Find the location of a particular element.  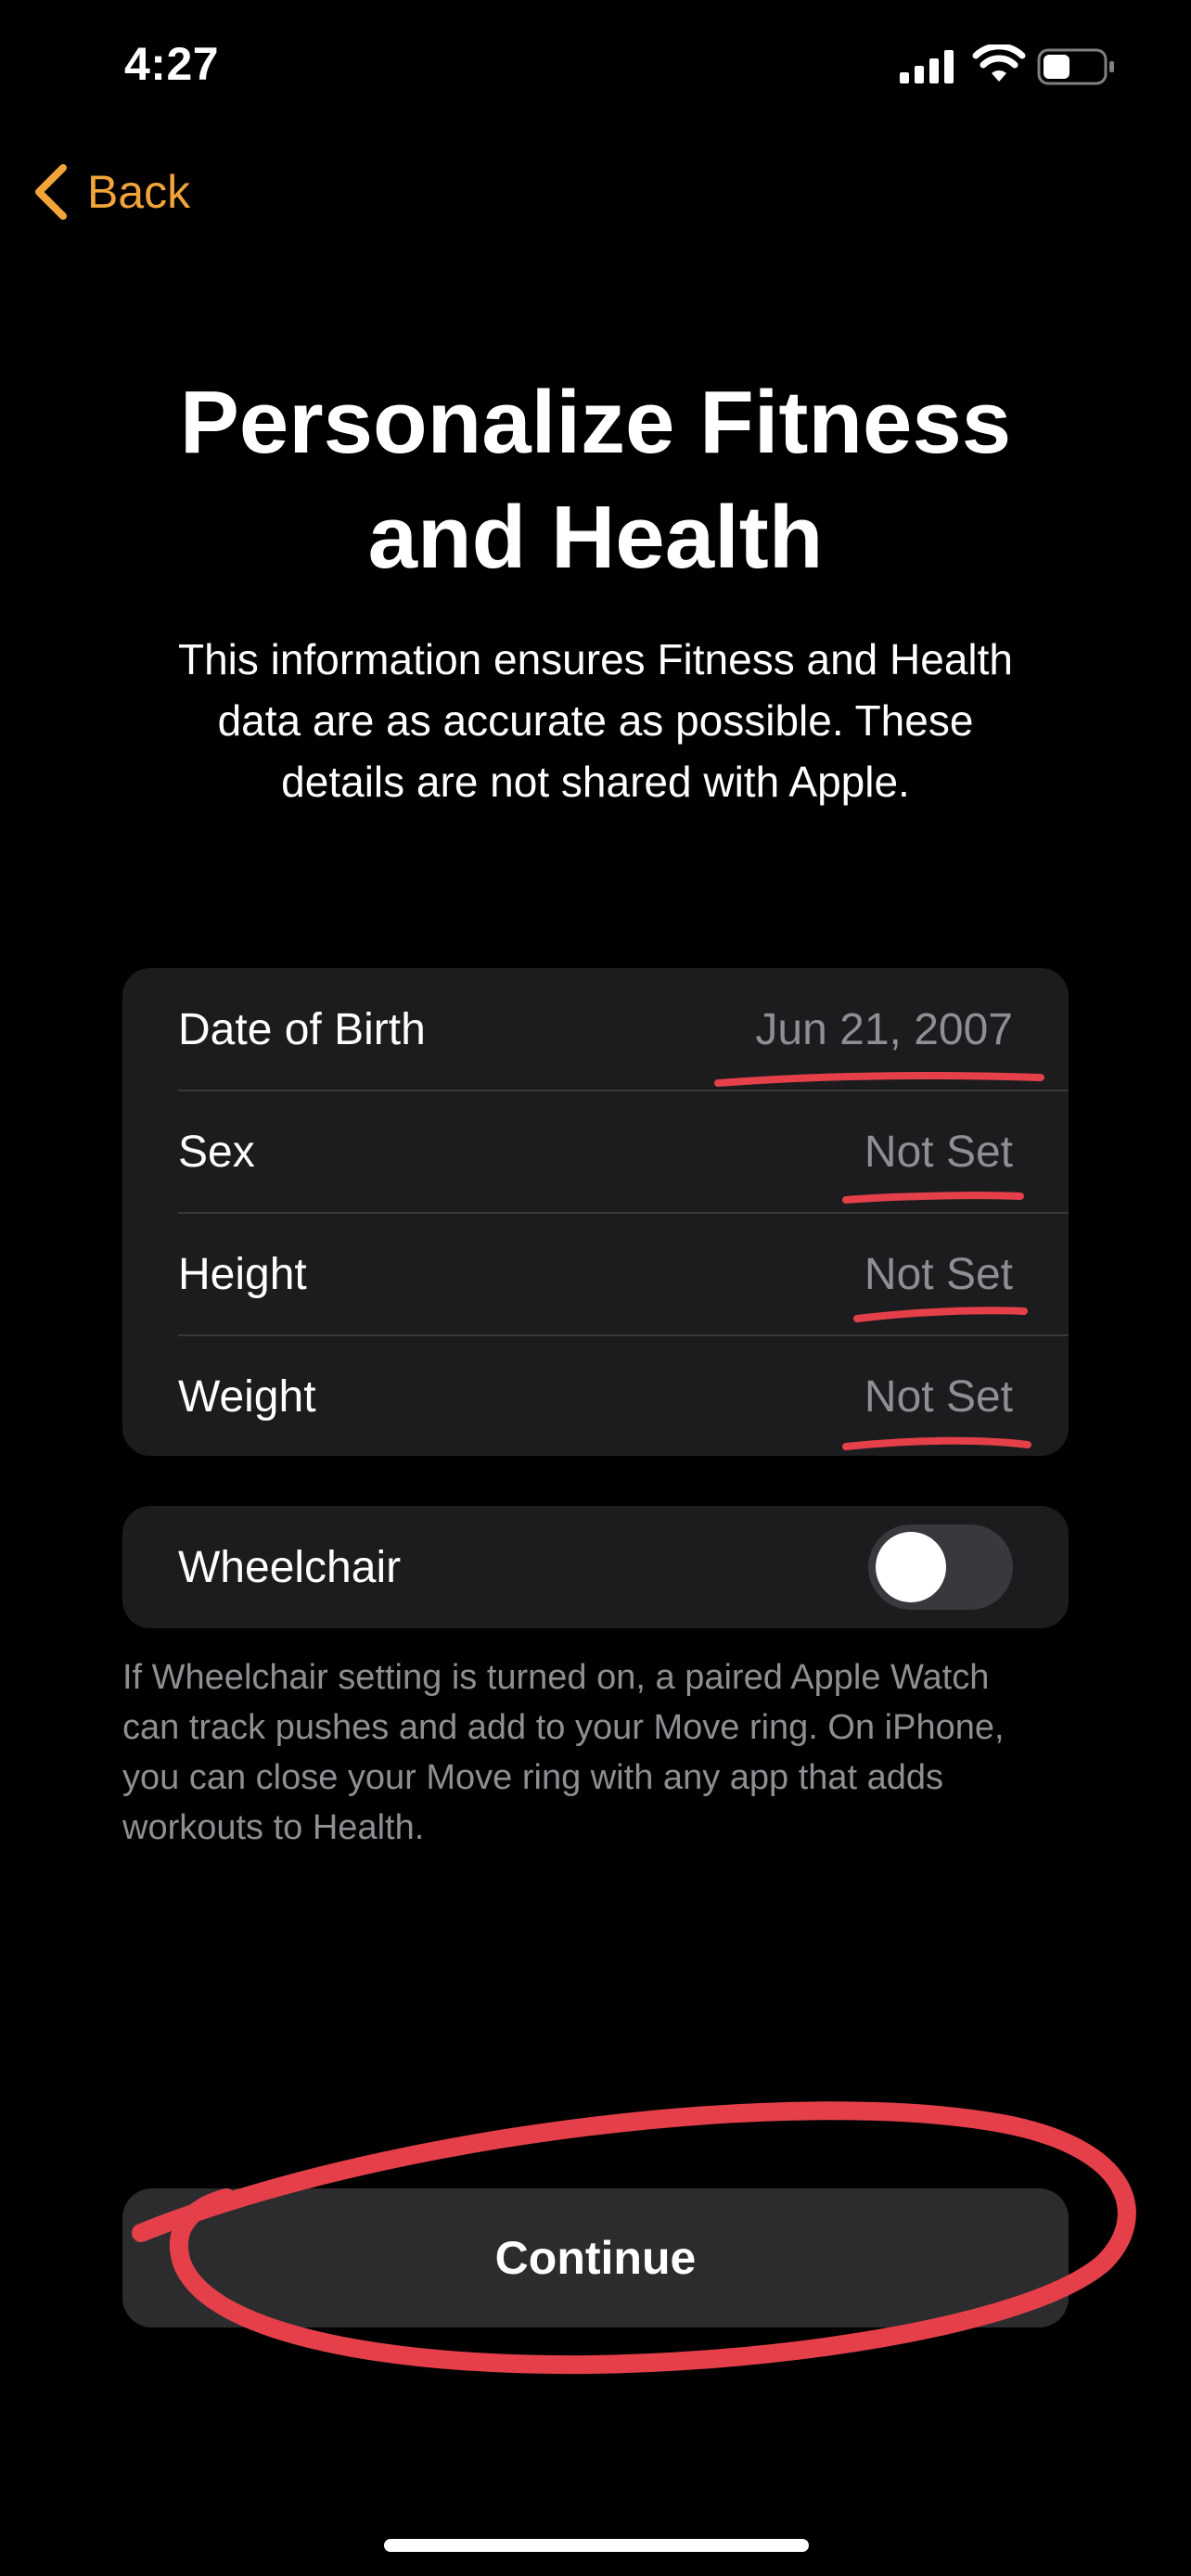

sex-row: Sex Not Set is located at coordinates (595, 1151).